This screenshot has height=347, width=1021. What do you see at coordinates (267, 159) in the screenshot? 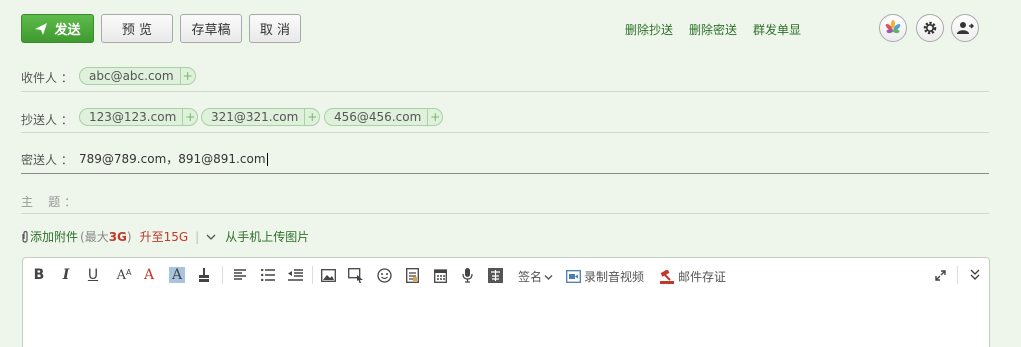
I see `text-caret` at bounding box center [267, 159].